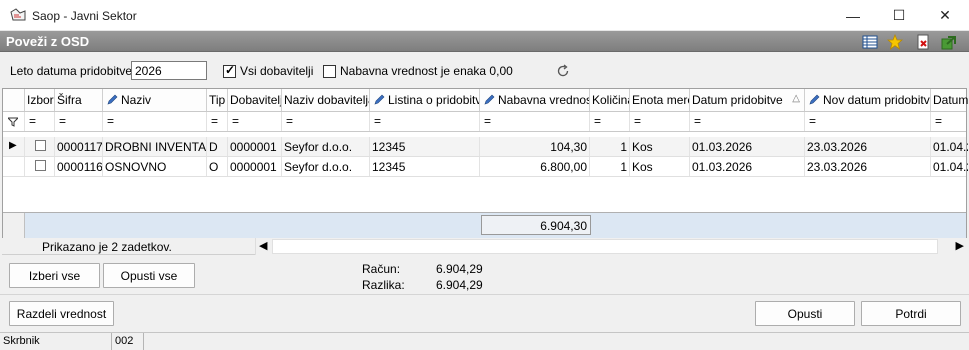  I want to click on filter-naziv: =, so click(155, 121).